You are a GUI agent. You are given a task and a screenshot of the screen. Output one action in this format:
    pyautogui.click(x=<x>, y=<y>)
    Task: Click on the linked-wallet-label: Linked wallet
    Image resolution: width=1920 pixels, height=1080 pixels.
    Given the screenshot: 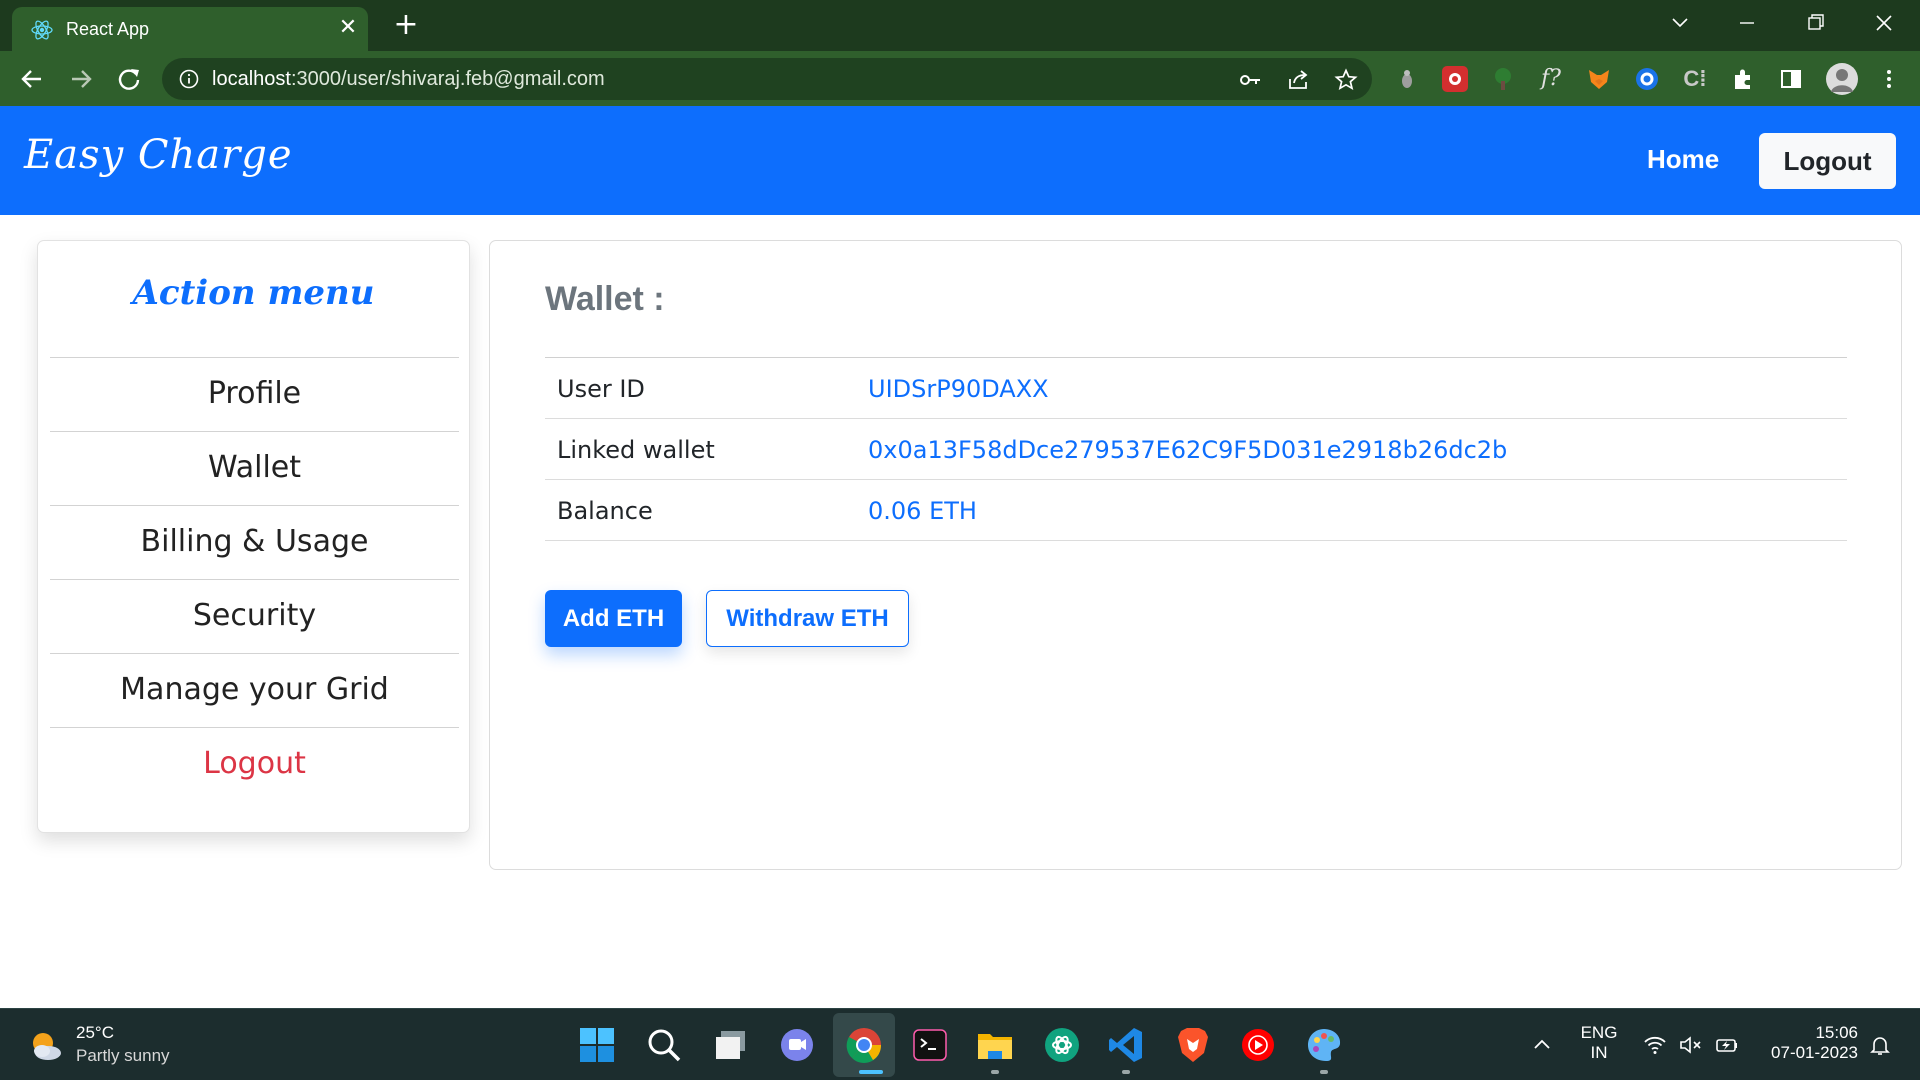 What is the action you would take?
    pyautogui.click(x=636, y=450)
    